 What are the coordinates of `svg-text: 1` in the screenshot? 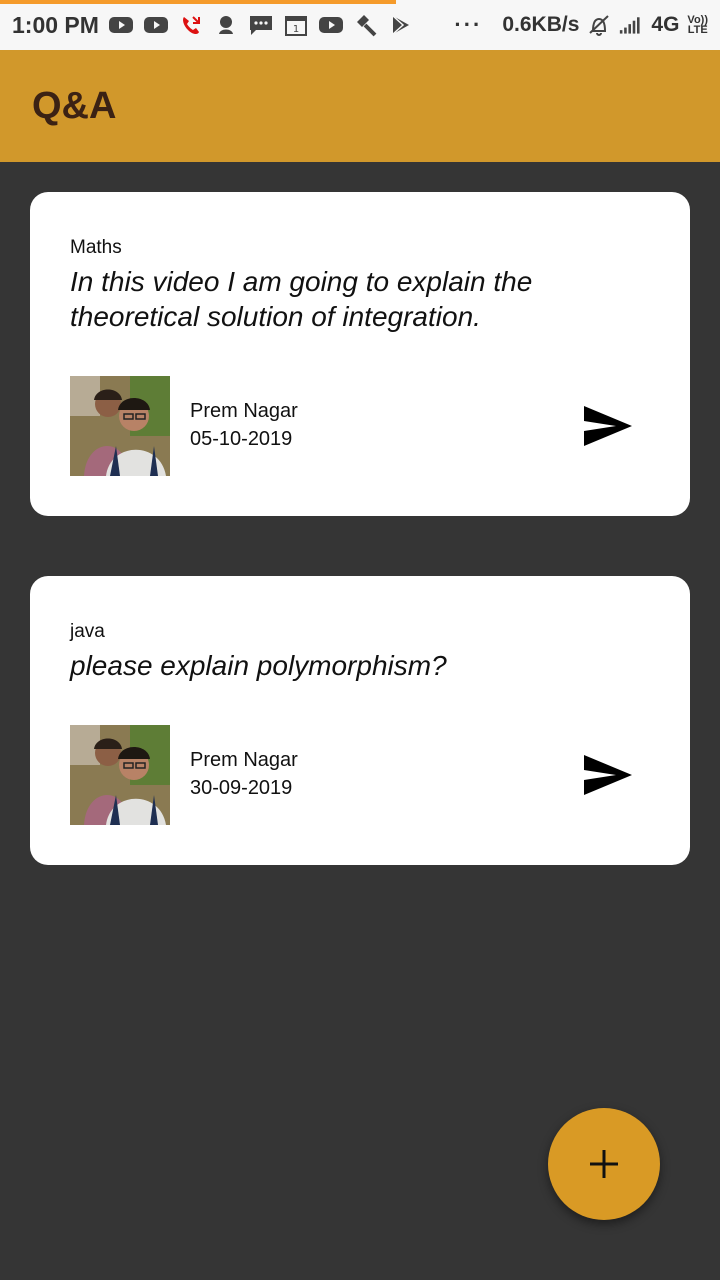 It's located at (296, 29).